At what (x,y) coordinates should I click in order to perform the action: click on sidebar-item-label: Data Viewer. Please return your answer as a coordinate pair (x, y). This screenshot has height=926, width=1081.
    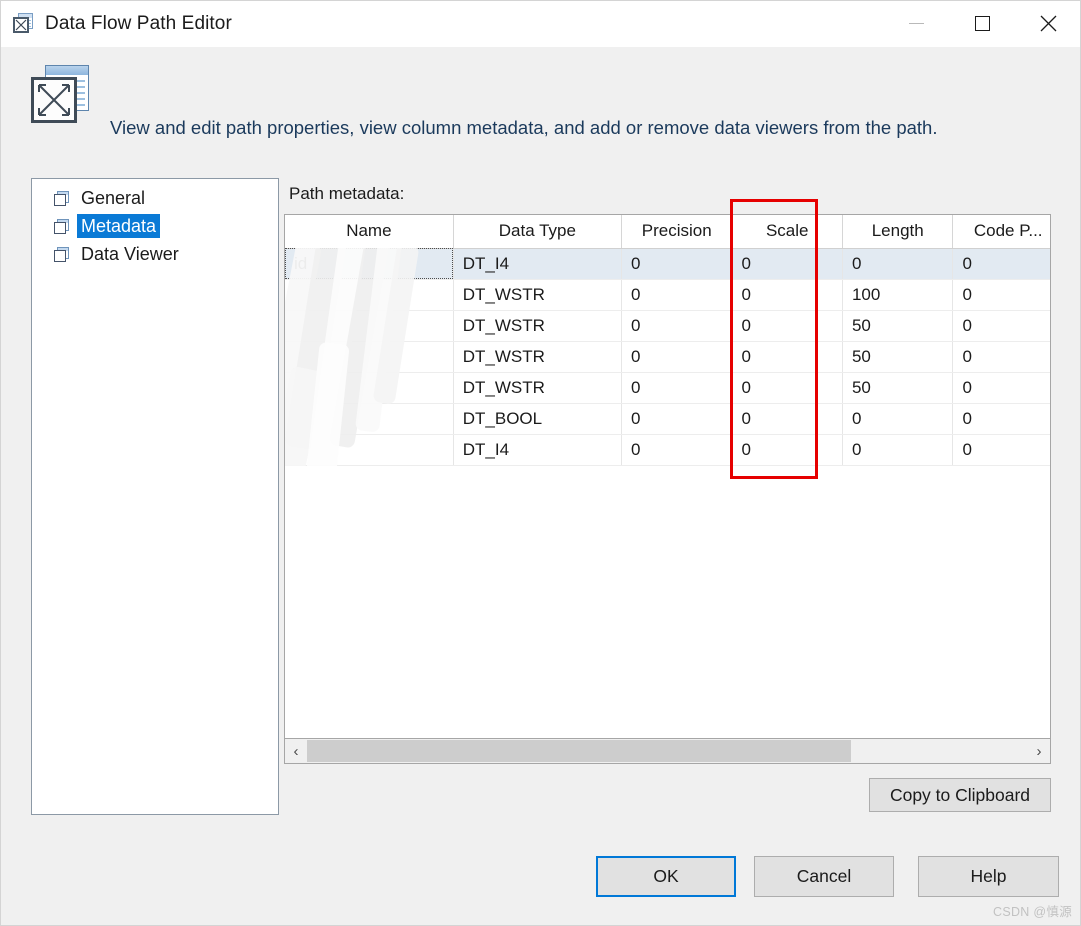
    Looking at the image, I should click on (130, 254).